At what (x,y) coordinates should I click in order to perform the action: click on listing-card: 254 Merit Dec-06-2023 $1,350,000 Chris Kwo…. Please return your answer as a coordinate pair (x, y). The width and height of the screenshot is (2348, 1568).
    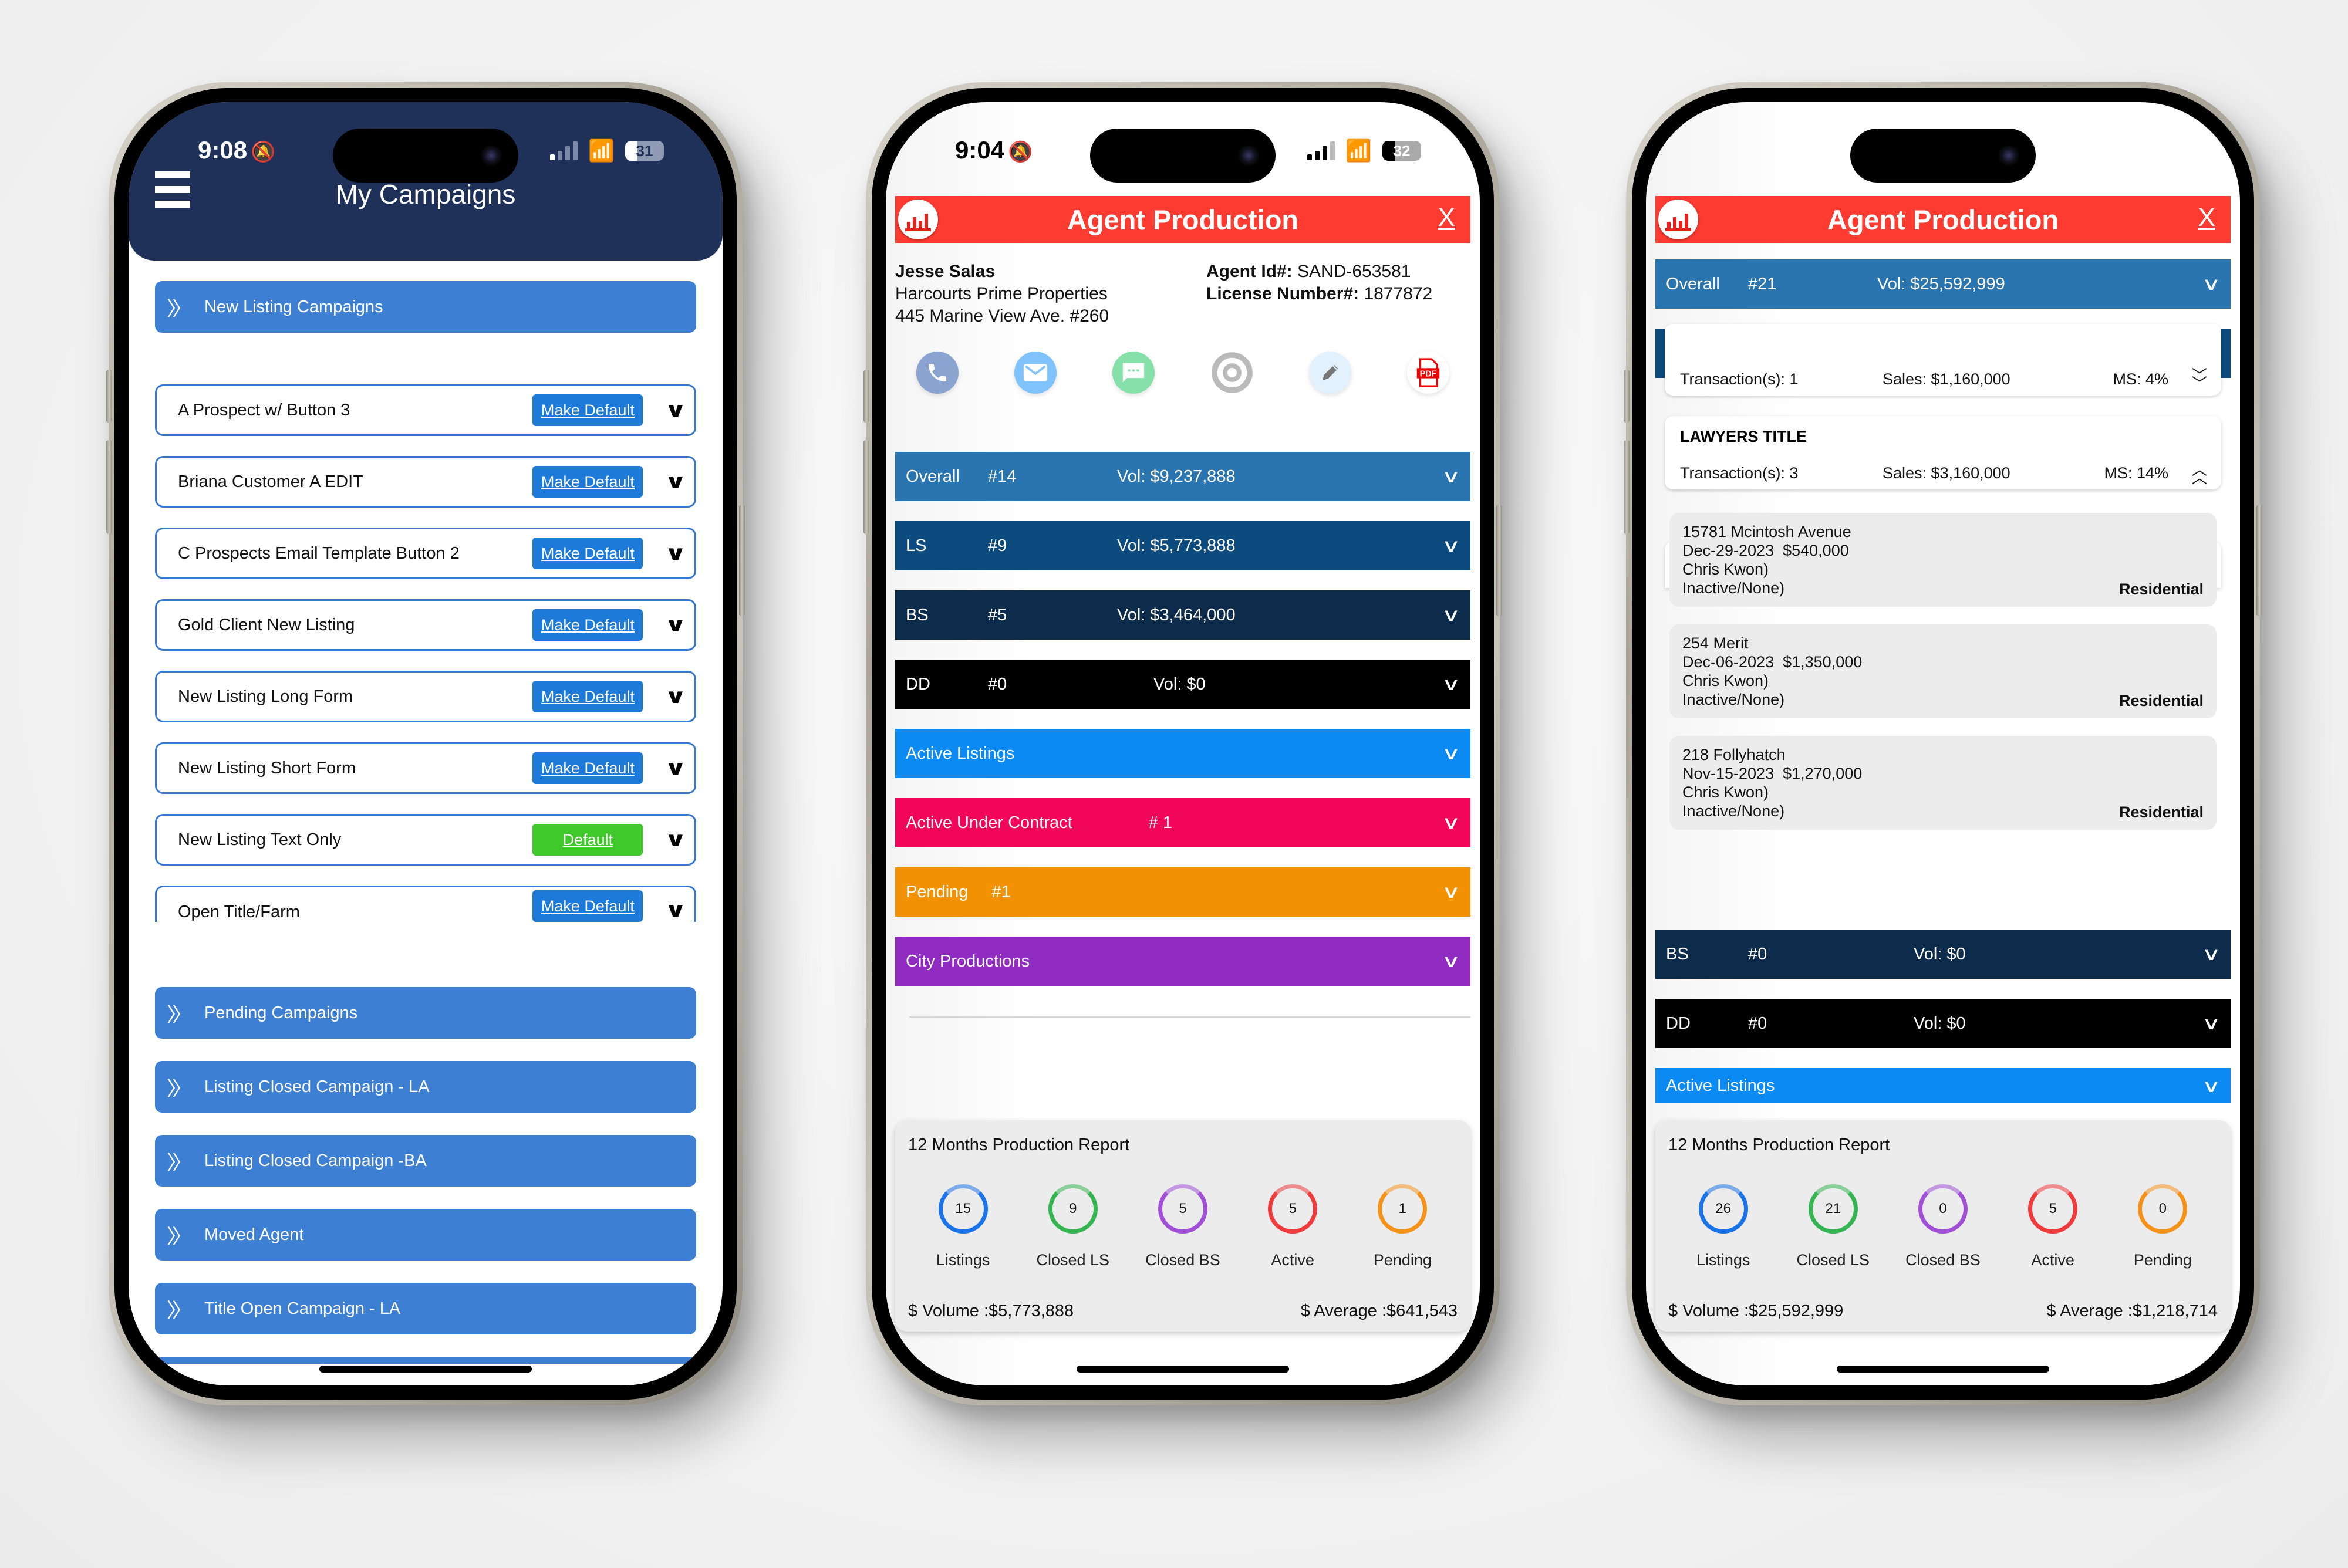
    Looking at the image, I should click on (1943, 671).